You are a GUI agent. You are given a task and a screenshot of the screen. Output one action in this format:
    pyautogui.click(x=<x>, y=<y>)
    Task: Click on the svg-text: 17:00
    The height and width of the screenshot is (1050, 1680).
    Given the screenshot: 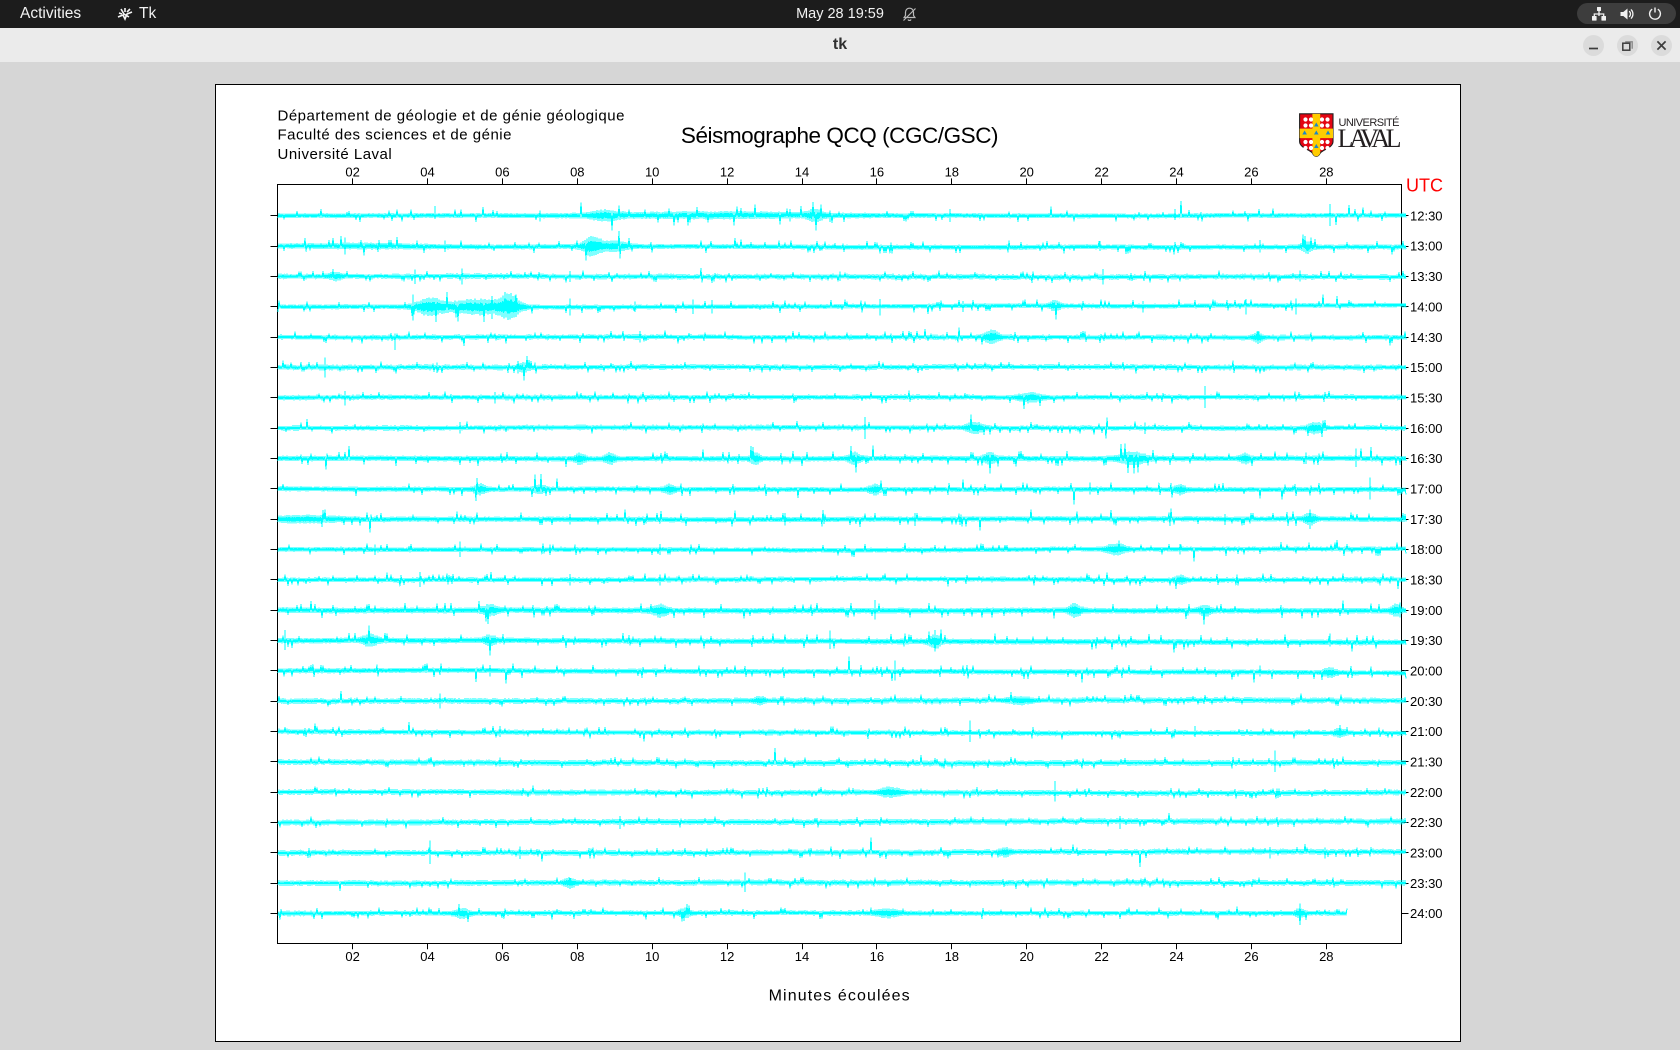 What is the action you would take?
    pyautogui.click(x=1426, y=489)
    